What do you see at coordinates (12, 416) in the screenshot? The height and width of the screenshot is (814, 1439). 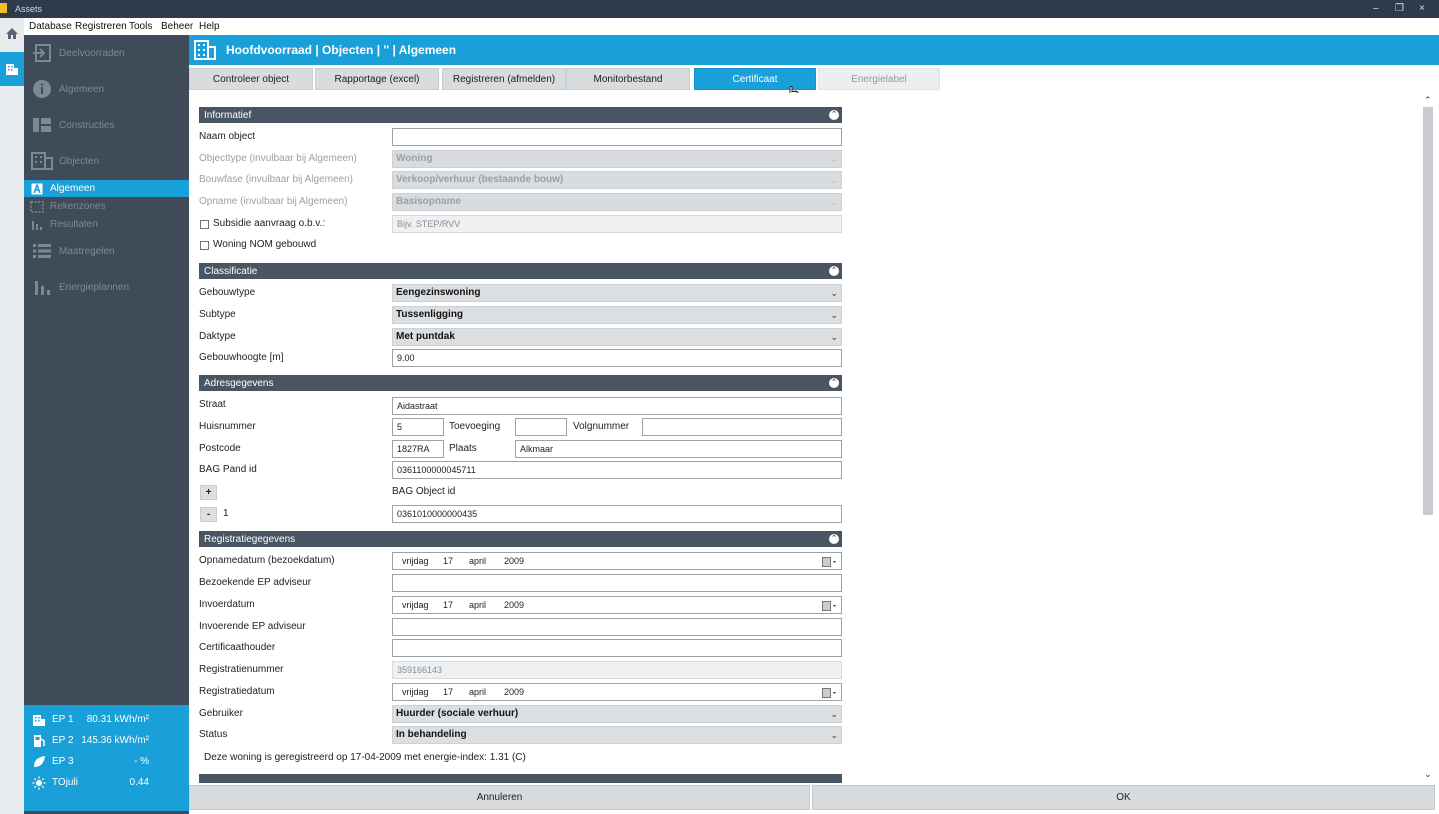 I see `left-icon-strip` at bounding box center [12, 416].